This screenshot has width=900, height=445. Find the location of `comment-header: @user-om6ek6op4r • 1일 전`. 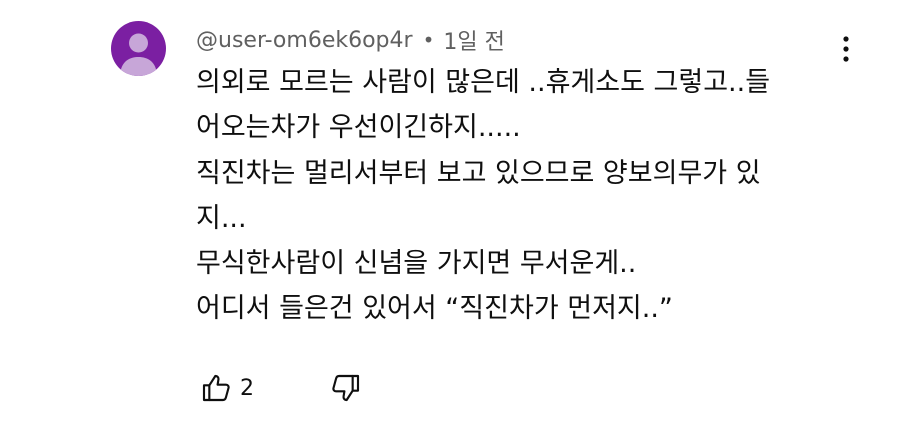

comment-header: @user-om6ek6op4r • 1일 전 is located at coordinates (350, 40).